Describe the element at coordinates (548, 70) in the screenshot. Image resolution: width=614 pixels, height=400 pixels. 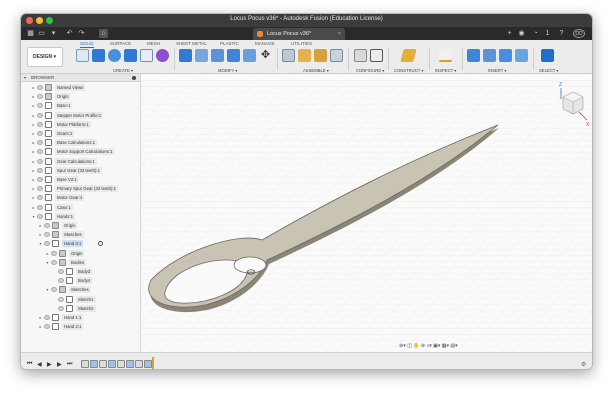
I see `group-select: SELECT ▾` at that location.